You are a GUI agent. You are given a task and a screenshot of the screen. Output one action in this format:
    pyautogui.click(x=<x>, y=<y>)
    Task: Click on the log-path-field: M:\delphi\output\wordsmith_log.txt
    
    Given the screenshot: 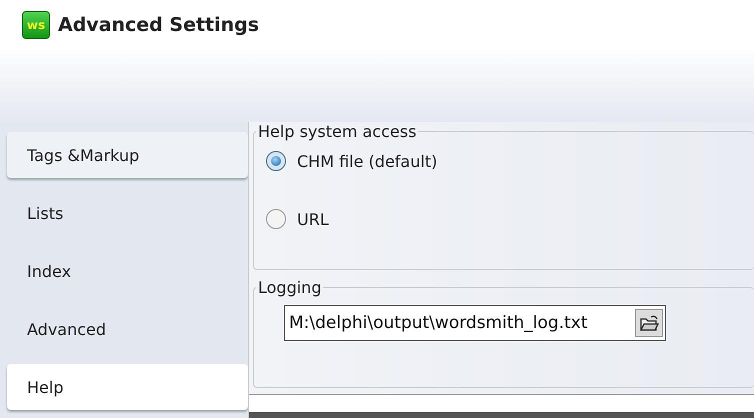 What is the action you would take?
    pyautogui.click(x=475, y=323)
    